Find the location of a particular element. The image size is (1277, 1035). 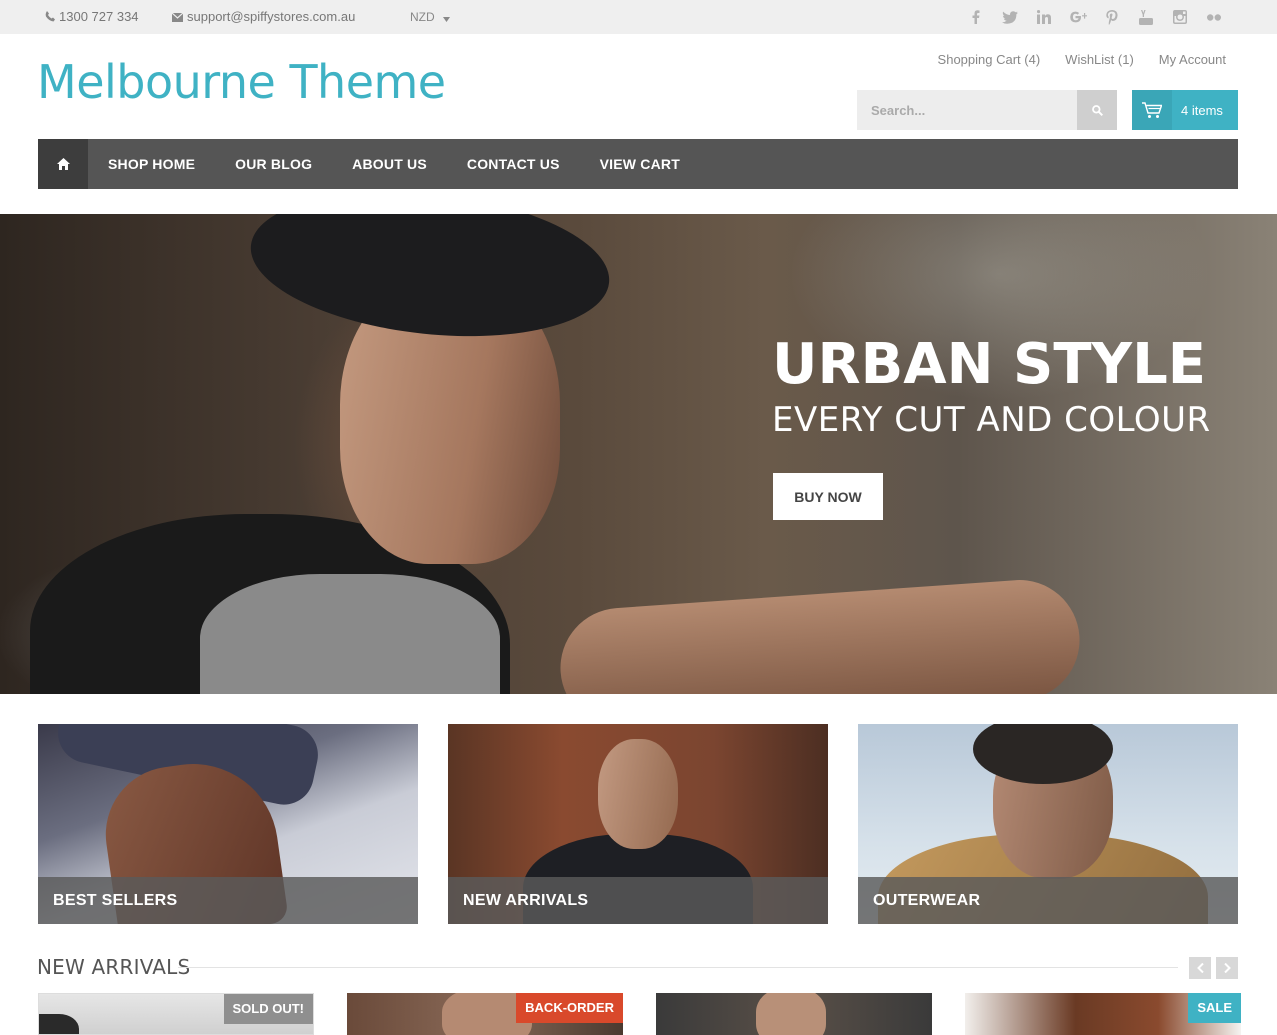

google-plus-icon is located at coordinates (1078, 17).